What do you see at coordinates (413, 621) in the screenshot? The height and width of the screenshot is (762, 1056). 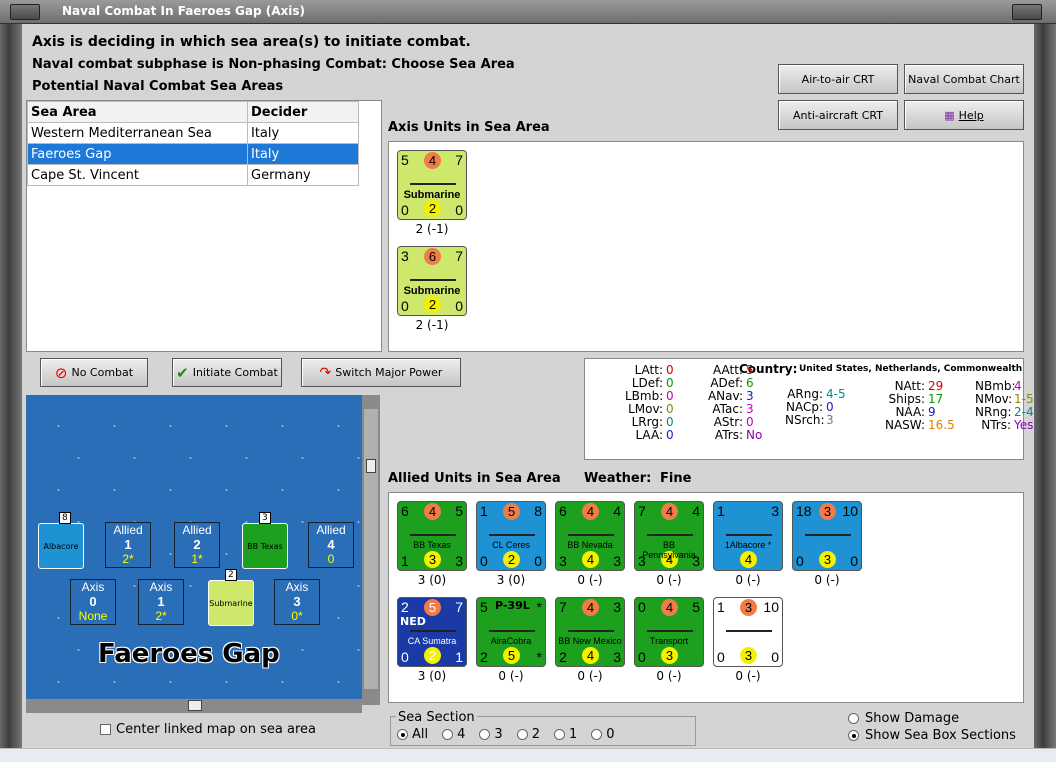 I see `ned-label: NED` at bounding box center [413, 621].